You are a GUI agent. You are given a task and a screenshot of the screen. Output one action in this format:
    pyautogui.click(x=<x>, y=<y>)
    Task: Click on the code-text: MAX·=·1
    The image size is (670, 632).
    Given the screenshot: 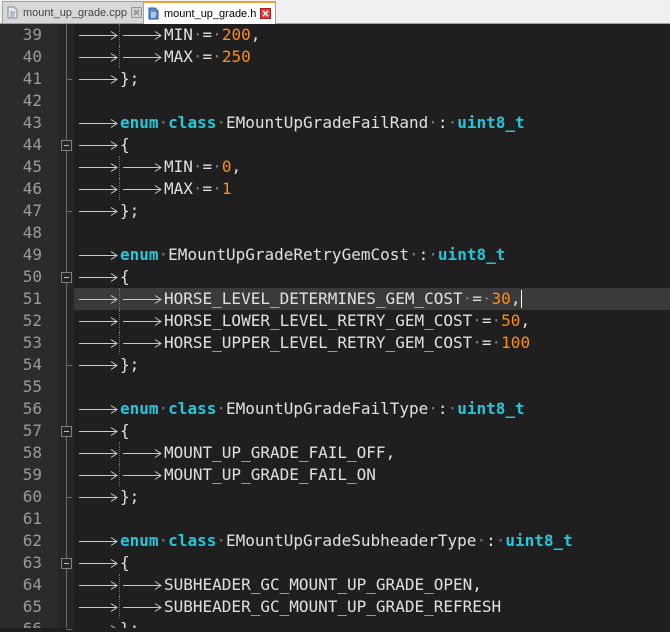 What is the action you would take?
    pyautogui.click(x=197, y=189)
    